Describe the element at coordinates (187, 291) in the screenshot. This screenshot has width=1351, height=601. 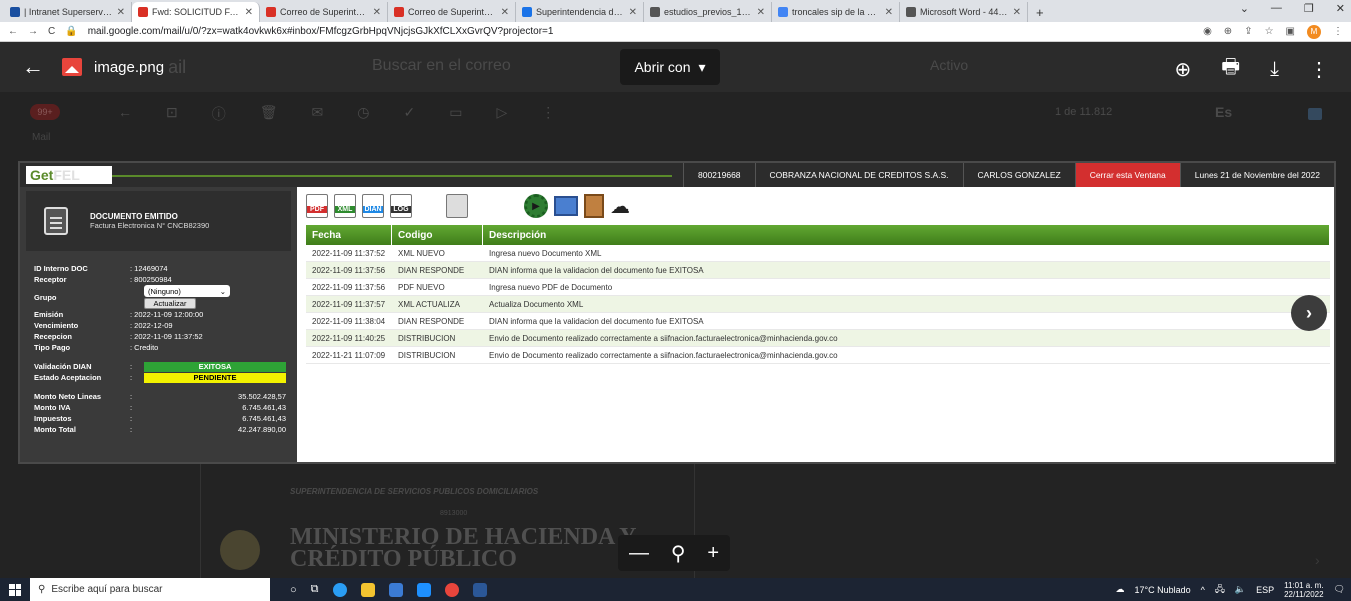
I see `grupo-select: (Ninguno) ⌄` at that location.